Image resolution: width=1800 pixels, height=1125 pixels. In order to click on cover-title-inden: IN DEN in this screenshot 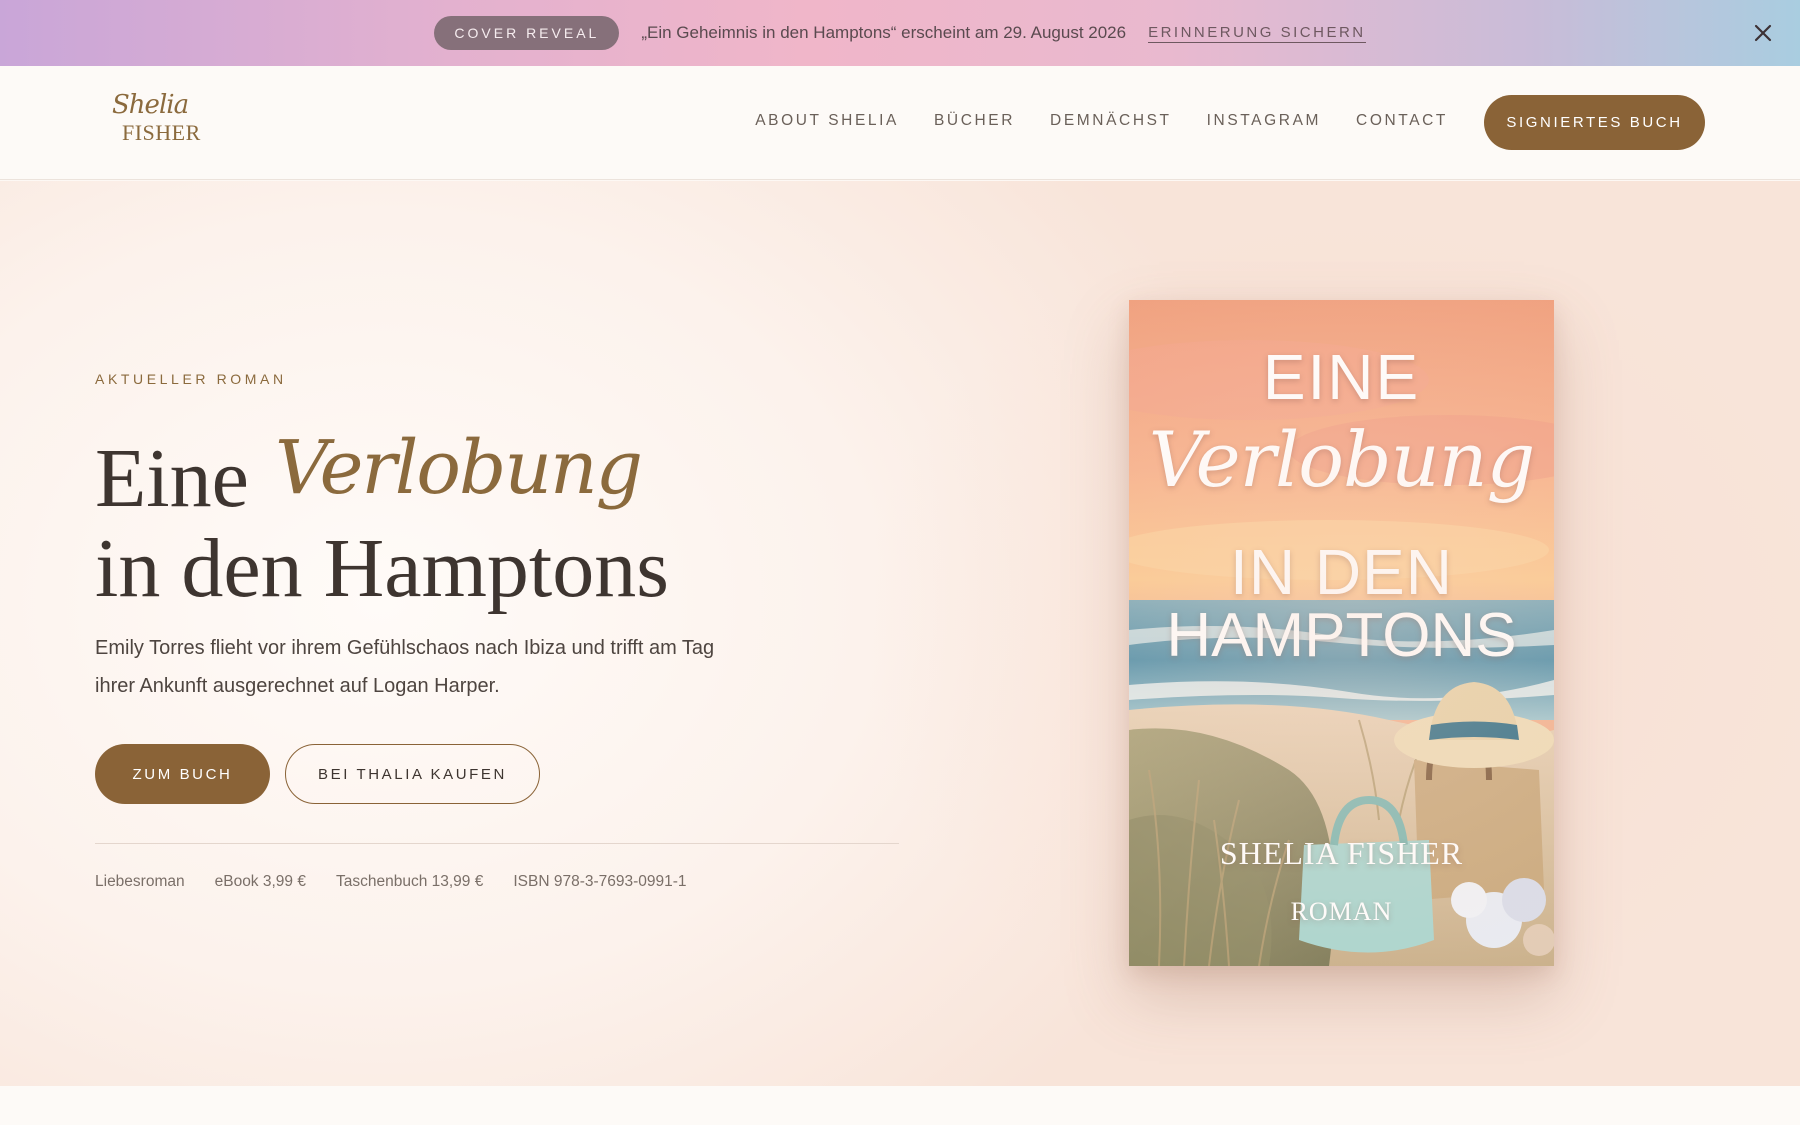, I will do `click(1341, 572)`.